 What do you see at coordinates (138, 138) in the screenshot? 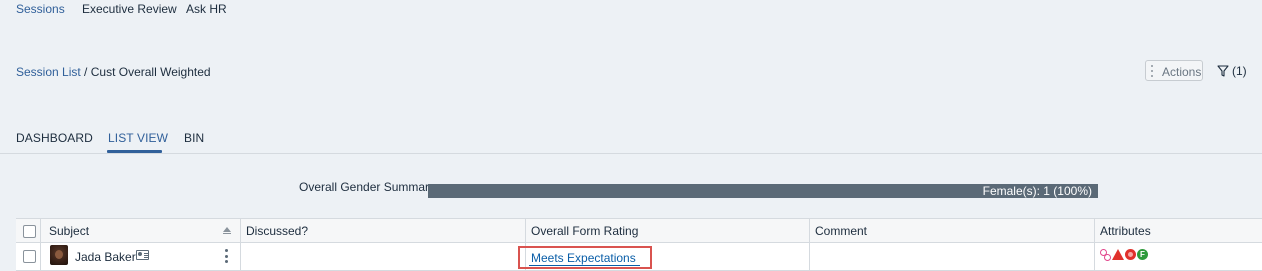
I see `tab-list-view: LIST VIEW` at bounding box center [138, 138].